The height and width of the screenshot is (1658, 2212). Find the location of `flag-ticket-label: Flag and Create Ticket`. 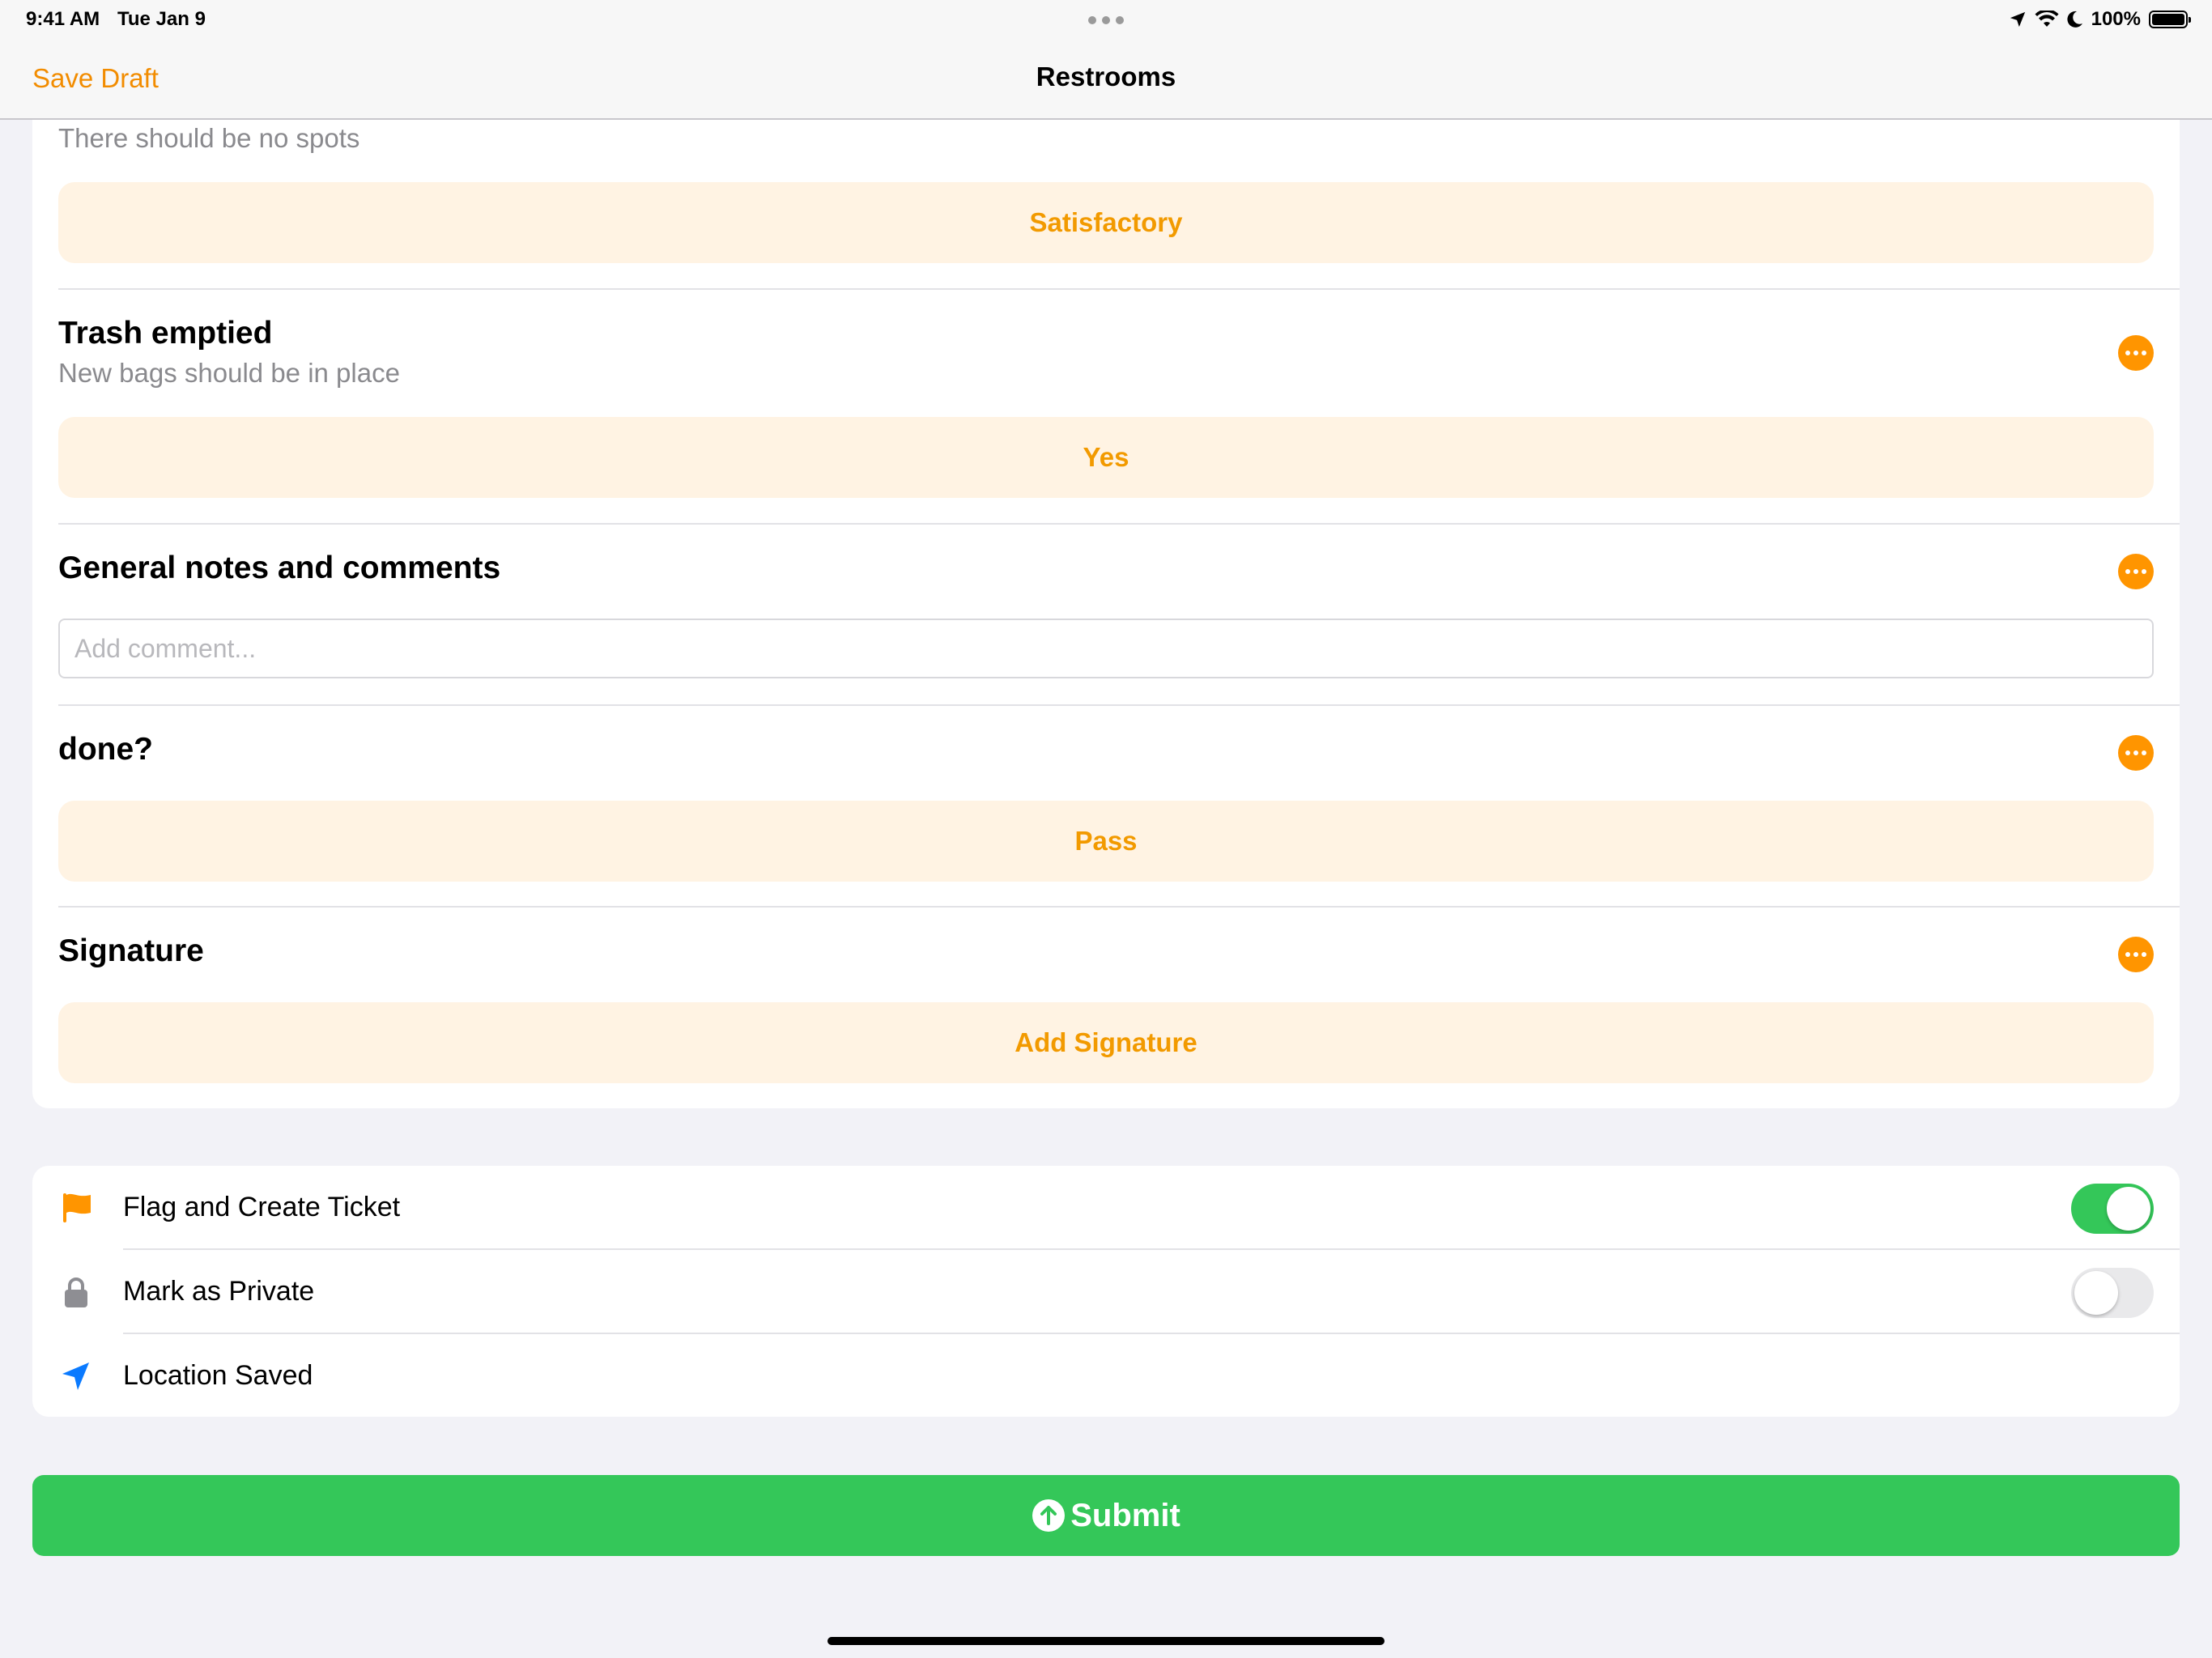

flag-ticket-label: Flag and Create Ticket is located at coordinates (262, 1207).